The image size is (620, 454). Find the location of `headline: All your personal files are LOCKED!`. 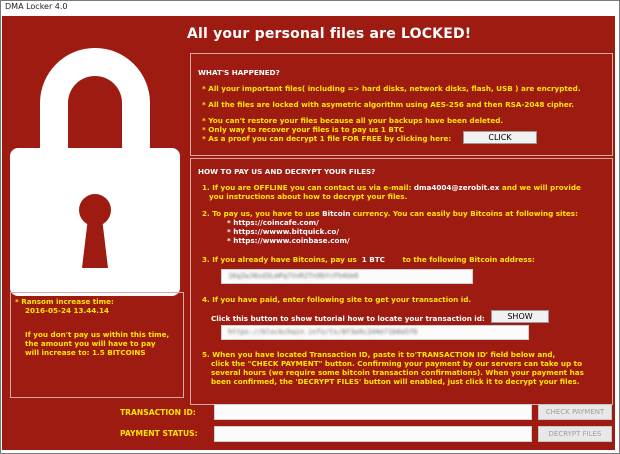

headline: All your personal files are LOCKED! is located at coordinates (329, 34).